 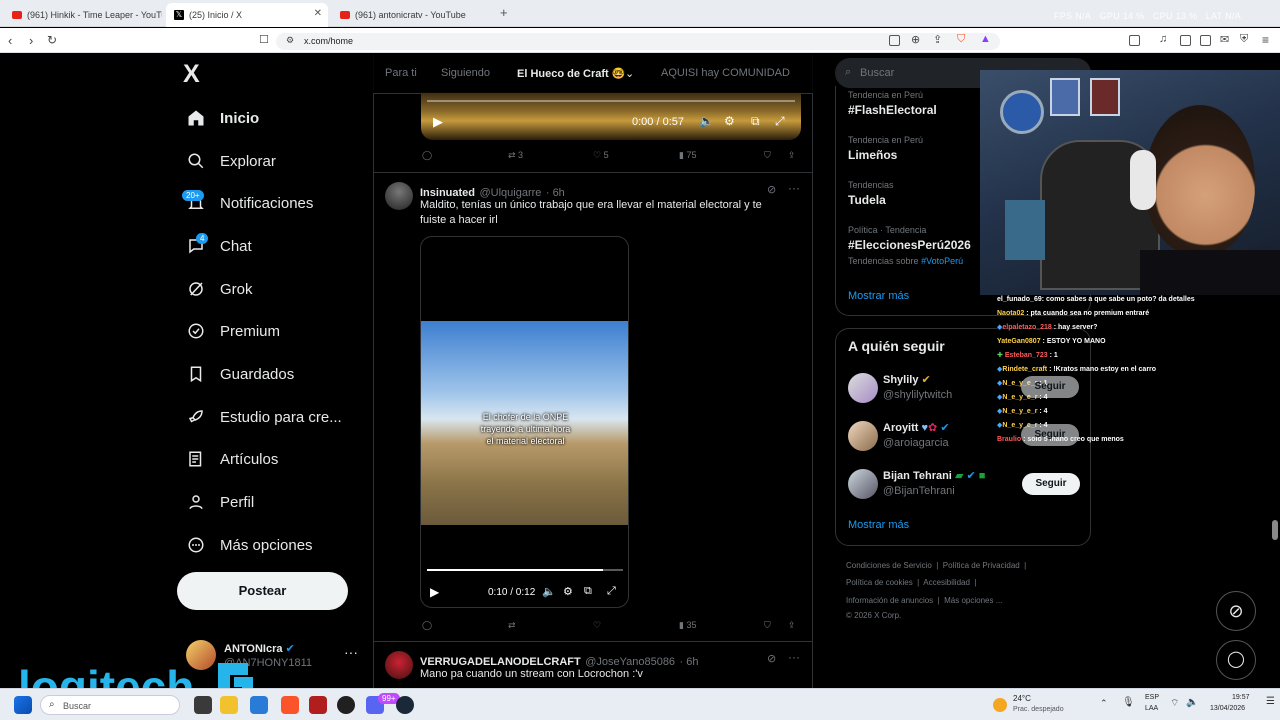 What do you see at coordinates (1128, 702) in the screenshot?
I see `mic-icon: 🎙` at bounding box center [1128, 702].